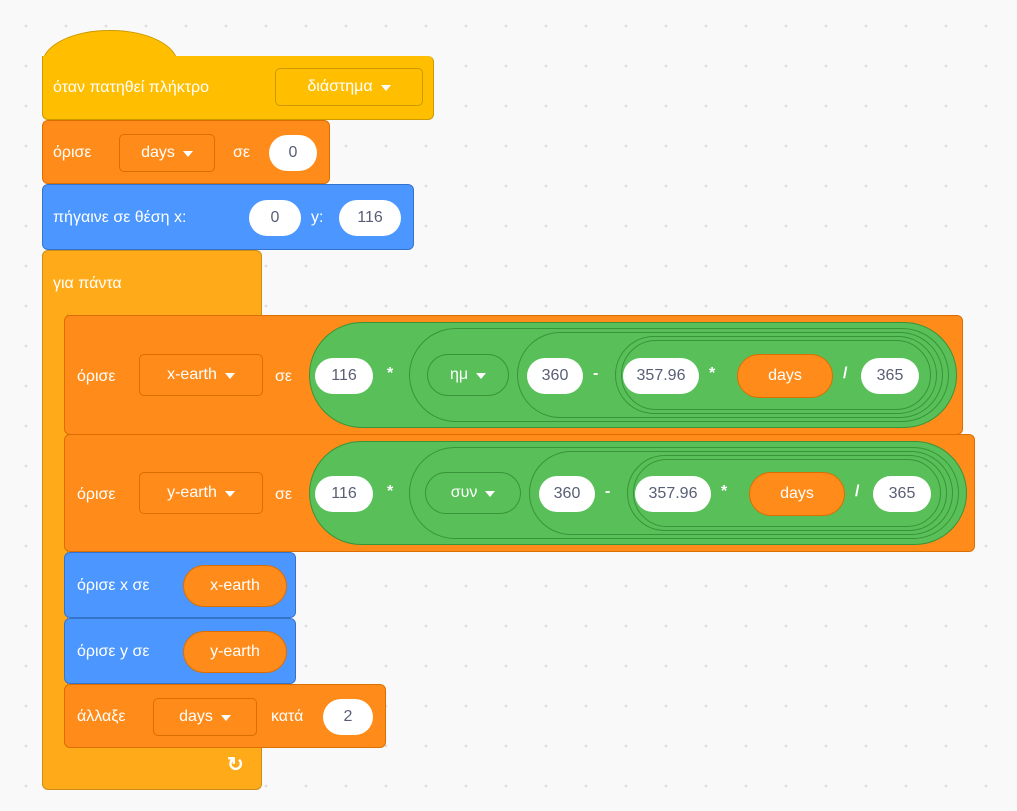 Image resolution: width=1017 pixels, height=811 pixels. I want to click on y-earth-var-dropdown: y-earth, so click(201, 493).